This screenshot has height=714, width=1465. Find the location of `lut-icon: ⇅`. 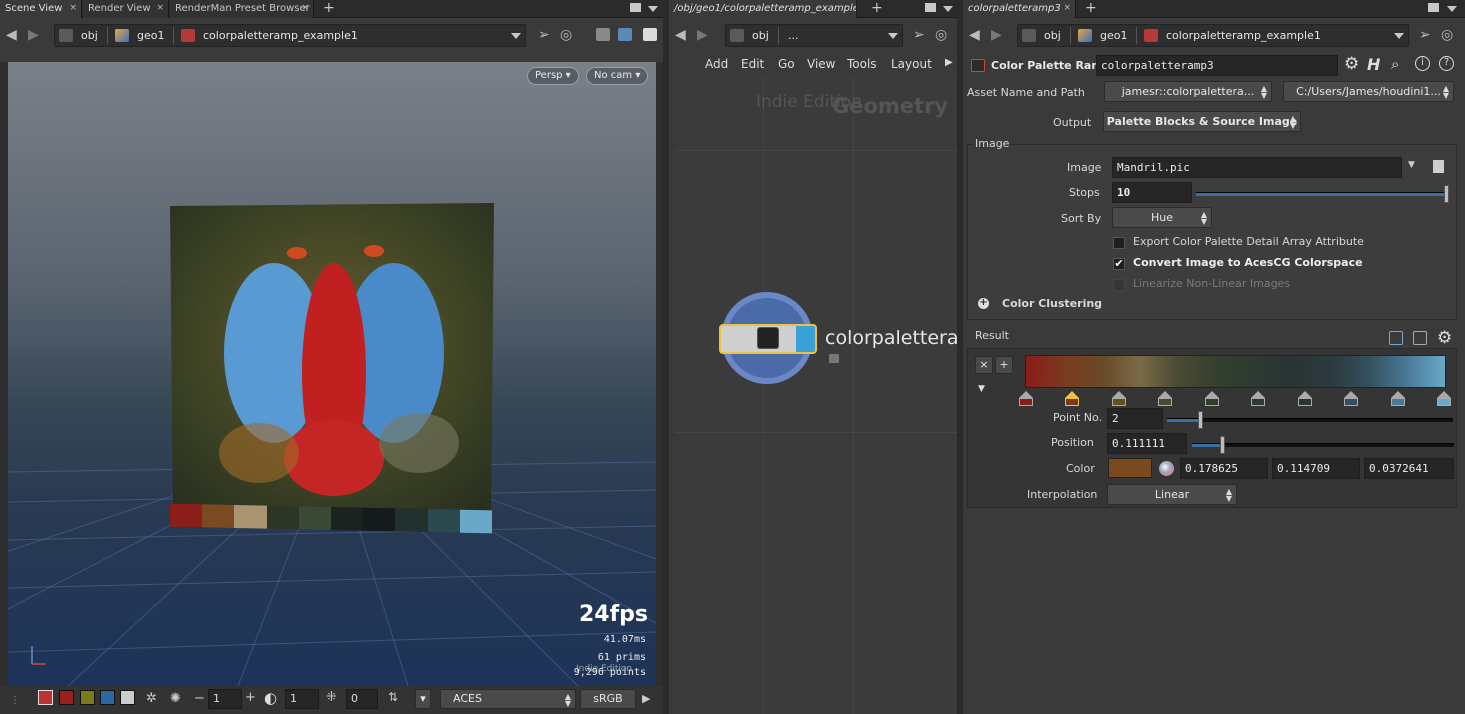

lut-icon: ⇅ is located at coordinates (393, 697).